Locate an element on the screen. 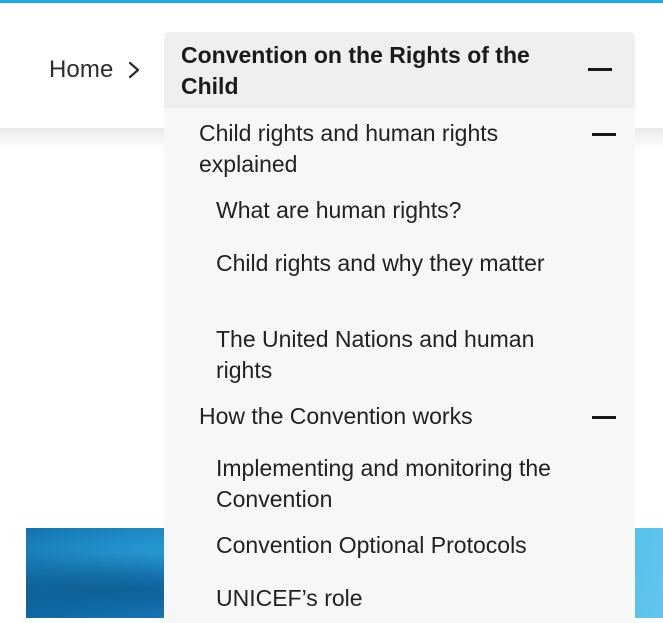 The width and height of the screenshot is (663, 623). dropdown-title: Convention on the Rights of the Child is located at coordinates (355, 70).